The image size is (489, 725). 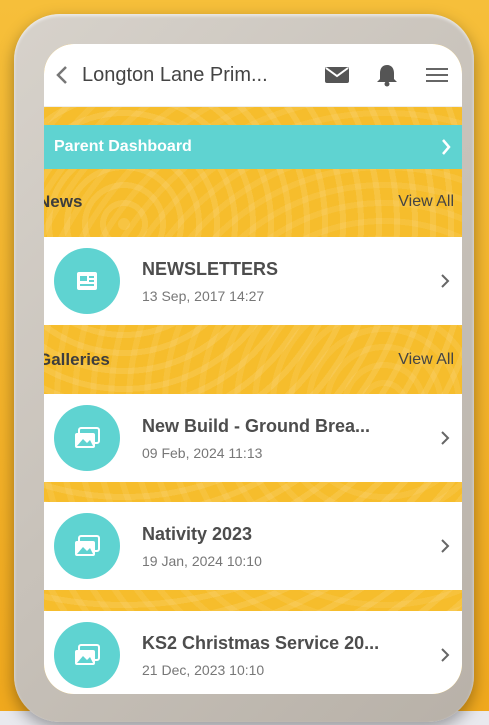 I want to click on list-item-title: NEWSLETTERS, so click(x=210, y=268).